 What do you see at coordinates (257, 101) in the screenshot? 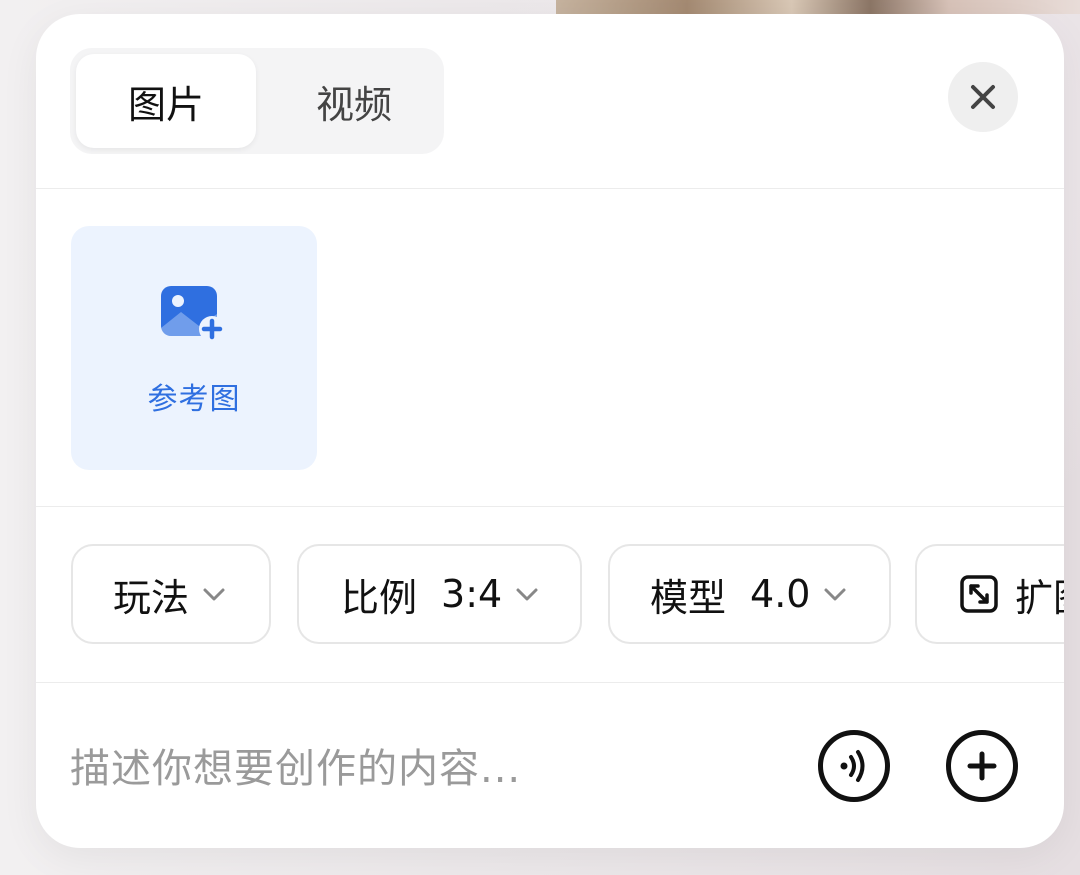
I see `mode-tabs: 图片 视频` at bounding box center [257, 101].